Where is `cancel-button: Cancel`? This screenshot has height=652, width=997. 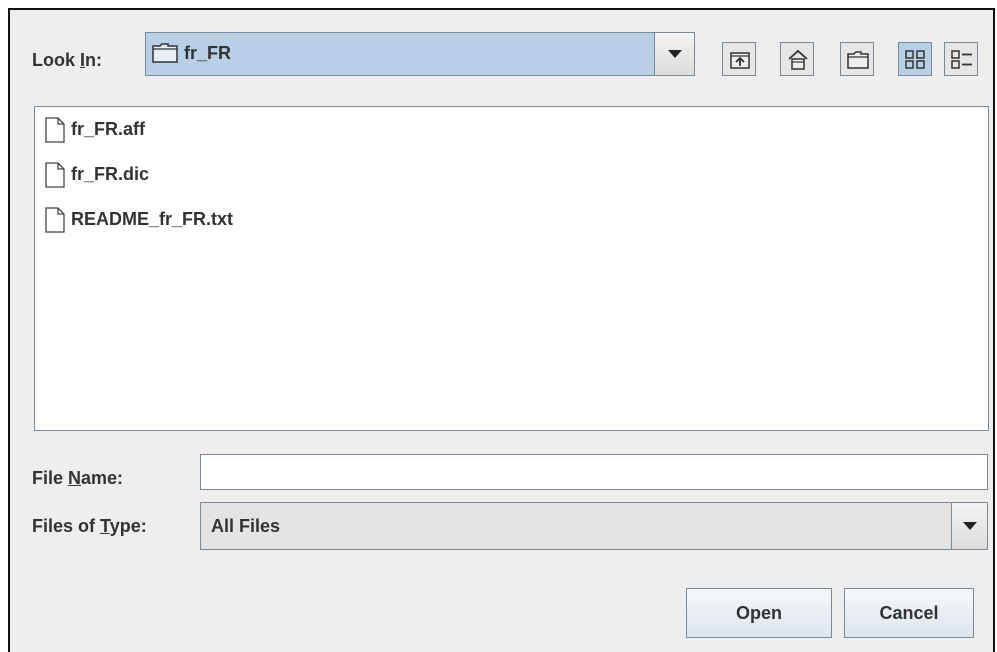 cancel-button: Cancel is located at coordinates (909, 613).